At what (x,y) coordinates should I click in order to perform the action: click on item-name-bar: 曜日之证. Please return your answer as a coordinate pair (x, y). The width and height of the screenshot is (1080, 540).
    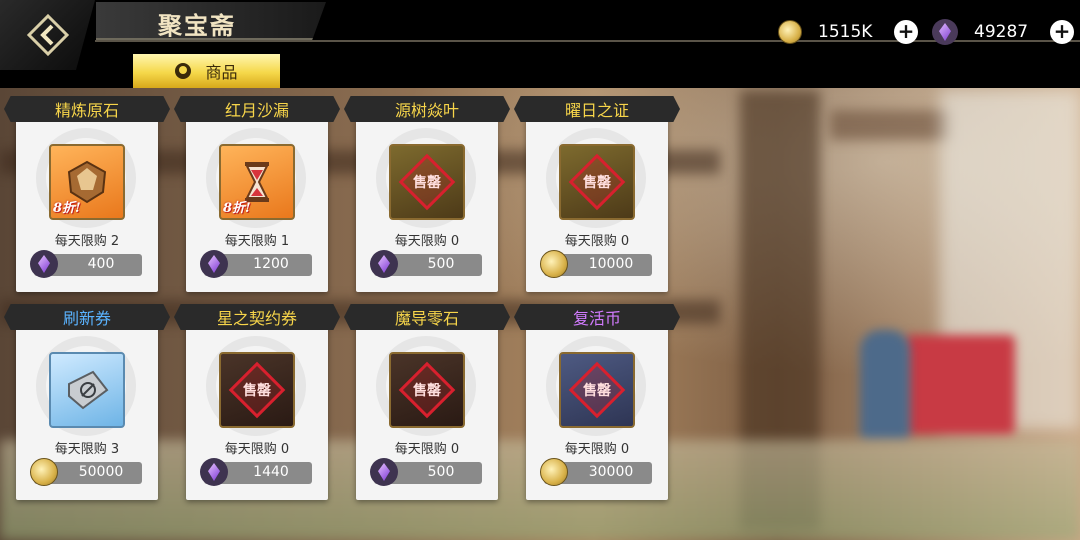
    Looking at the image, I should click on (597, 109).